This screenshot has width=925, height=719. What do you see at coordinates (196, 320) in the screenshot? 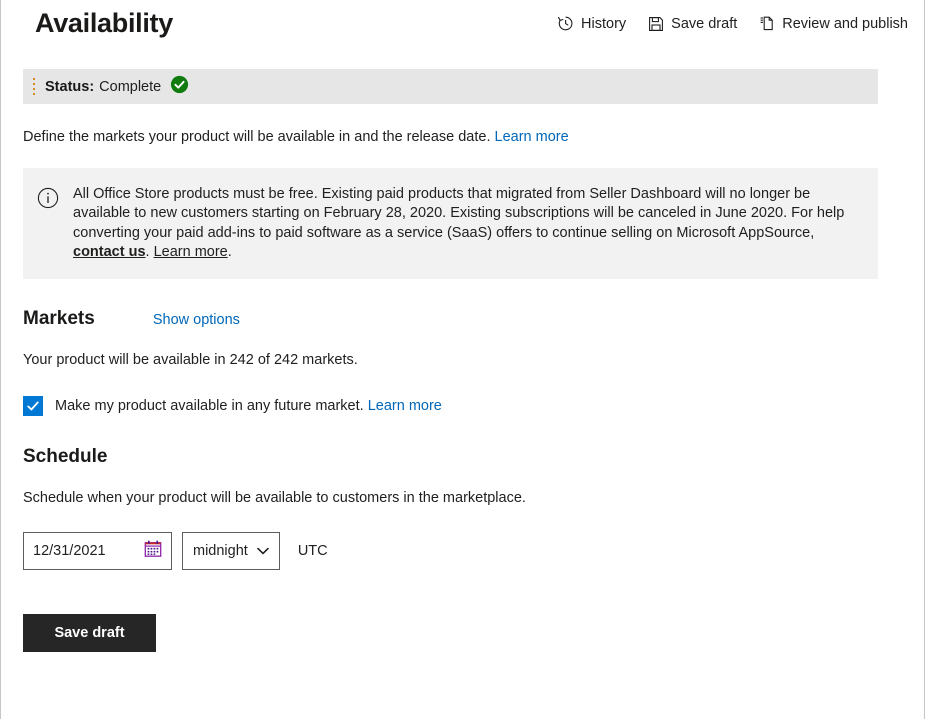
I see `show-options-link: Show options` at bounding box center [196, 320].